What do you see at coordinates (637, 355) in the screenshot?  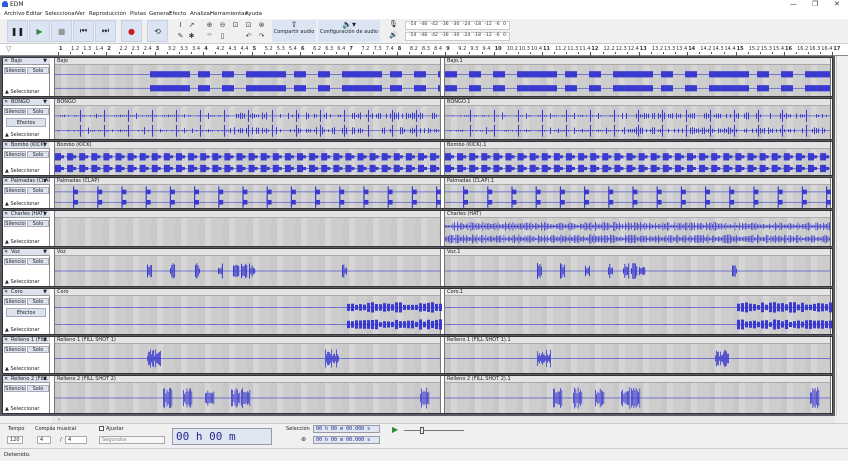 I see `audio-clip: Relleno 1 (FILL SHOT 1).1` at bounding box center [637, 355].